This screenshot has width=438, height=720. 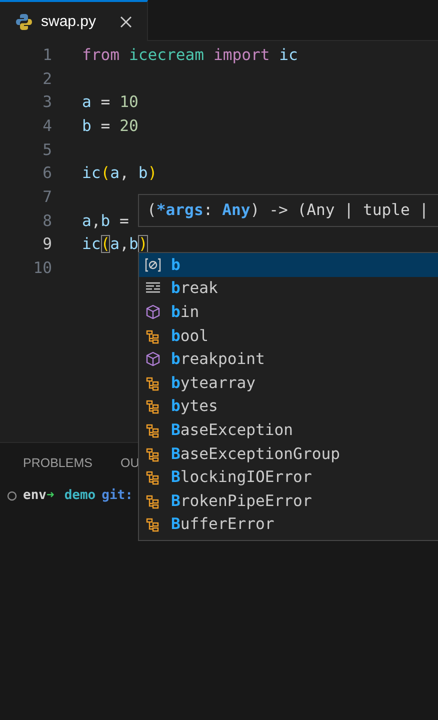 I want to click on code-line: a = 10, so click(x=110, y=102).